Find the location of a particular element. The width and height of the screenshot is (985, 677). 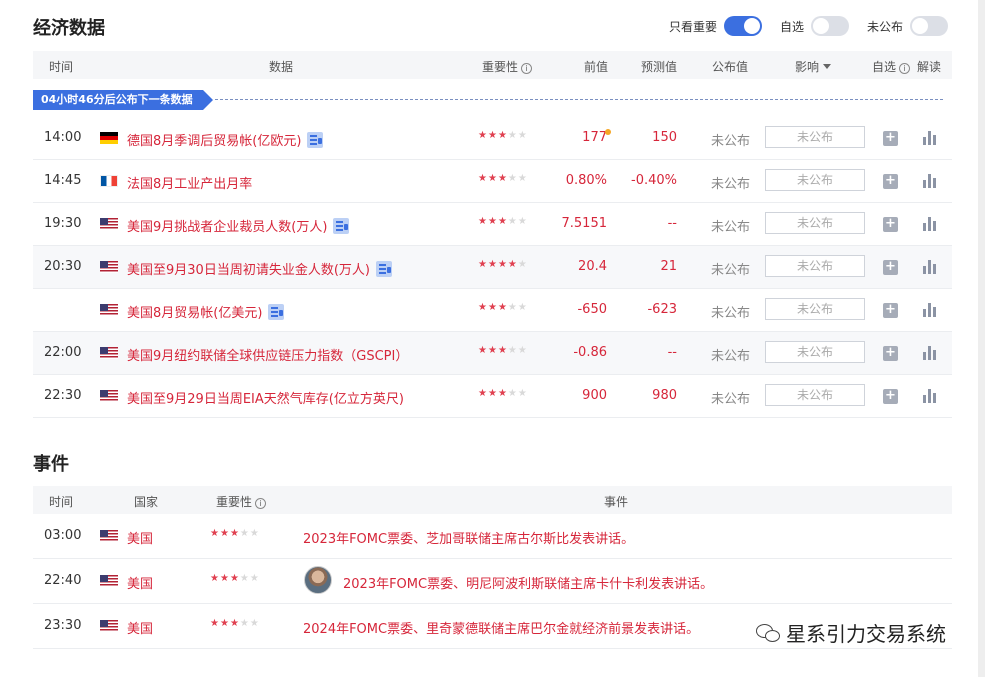

indicator-name-link: 美国9月挑战者企业裁员人数(万人) is located at coordinates (238, 225).